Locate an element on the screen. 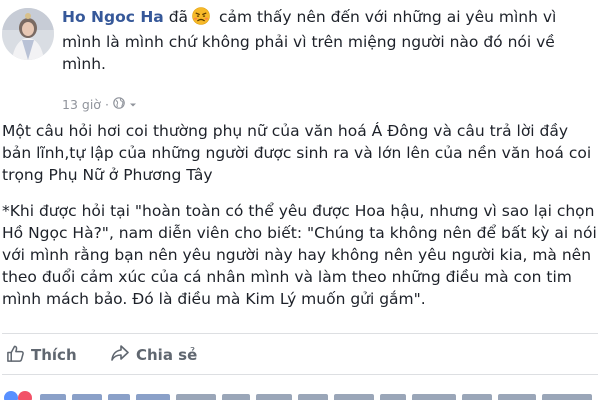 The image size is (600, 400). thumbs-up-icon is located at coordinates (15, 355).